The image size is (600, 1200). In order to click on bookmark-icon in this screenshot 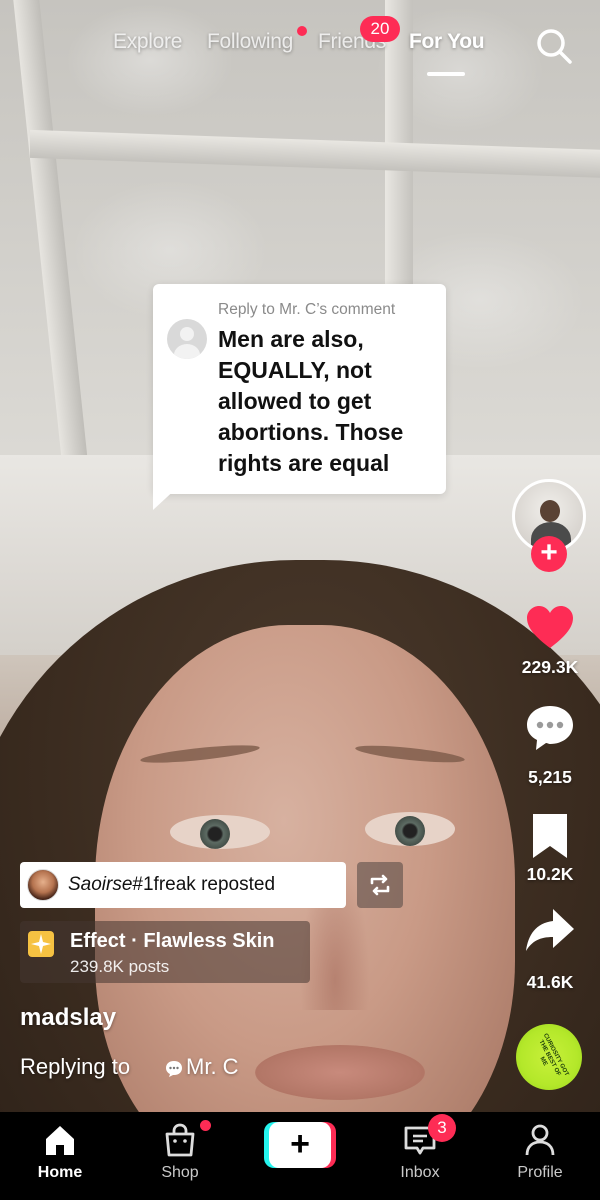, I will do `click(550, 836)`.